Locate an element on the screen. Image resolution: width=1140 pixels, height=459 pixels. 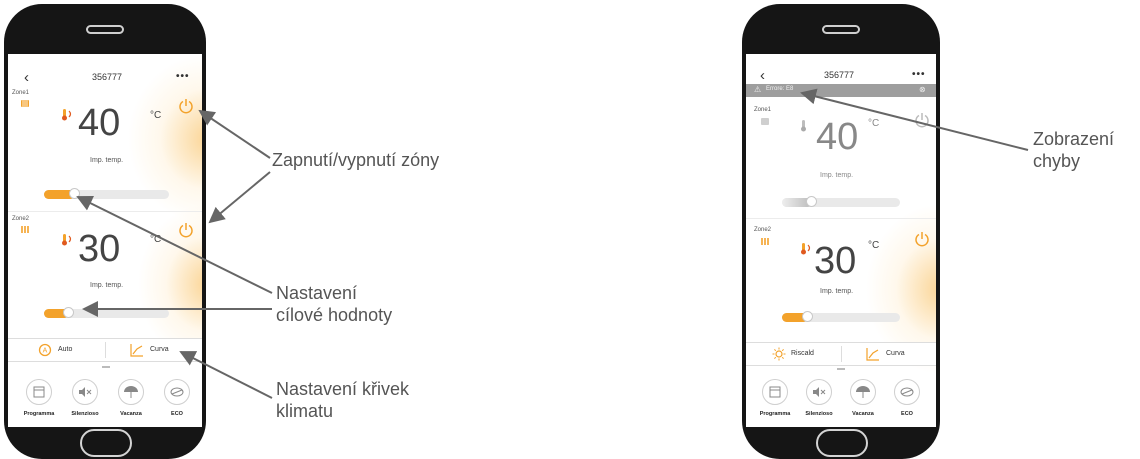
callout-target-value: Nastavení cílové hodnoty is located at coordinates (334, 304).